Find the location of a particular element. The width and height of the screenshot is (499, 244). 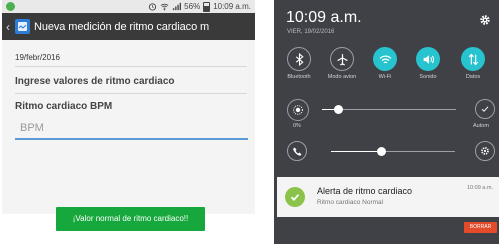

alarm-icon is located at coordinates (153, 7).